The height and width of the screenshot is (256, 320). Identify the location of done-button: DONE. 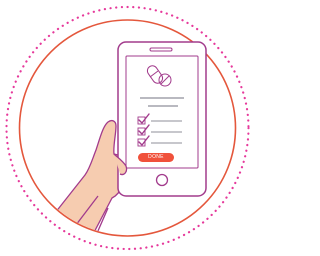
(156, 157).